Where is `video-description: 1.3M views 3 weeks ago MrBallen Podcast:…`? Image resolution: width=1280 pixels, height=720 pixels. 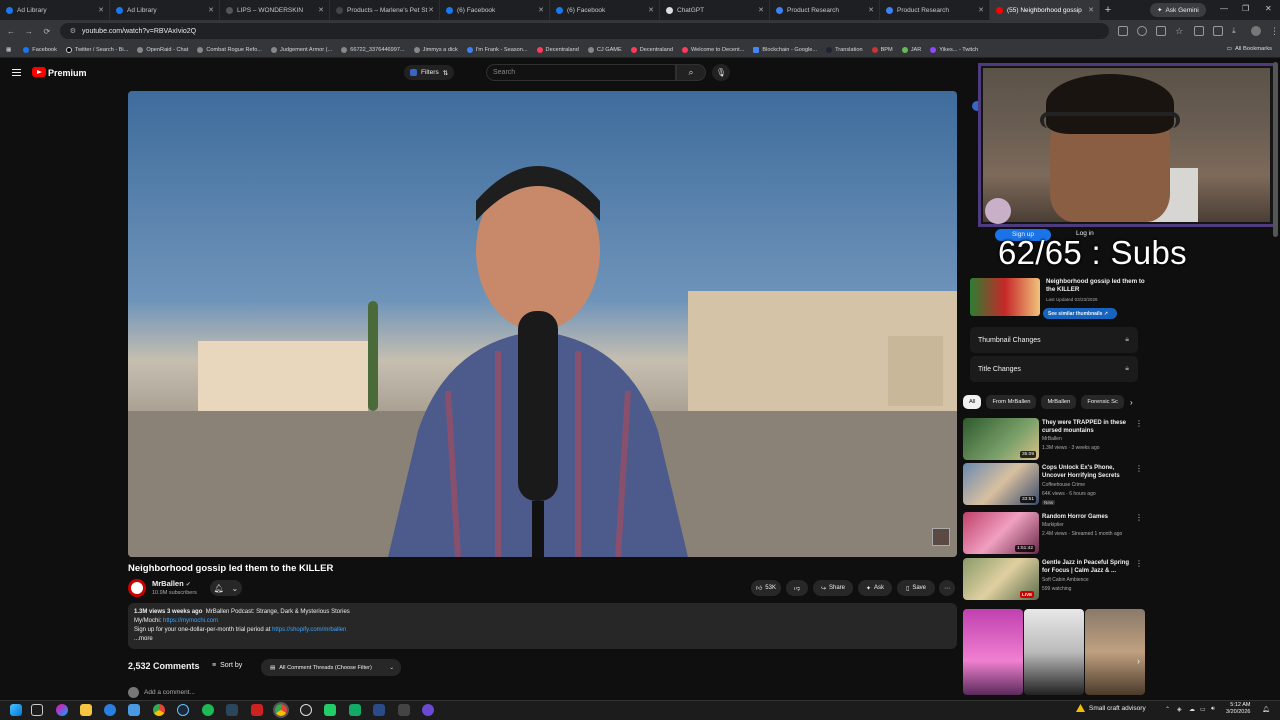 video-description: 1.3M views 3 weeks ago MrBallen Podcast:… is located at coordinates (542, 626).